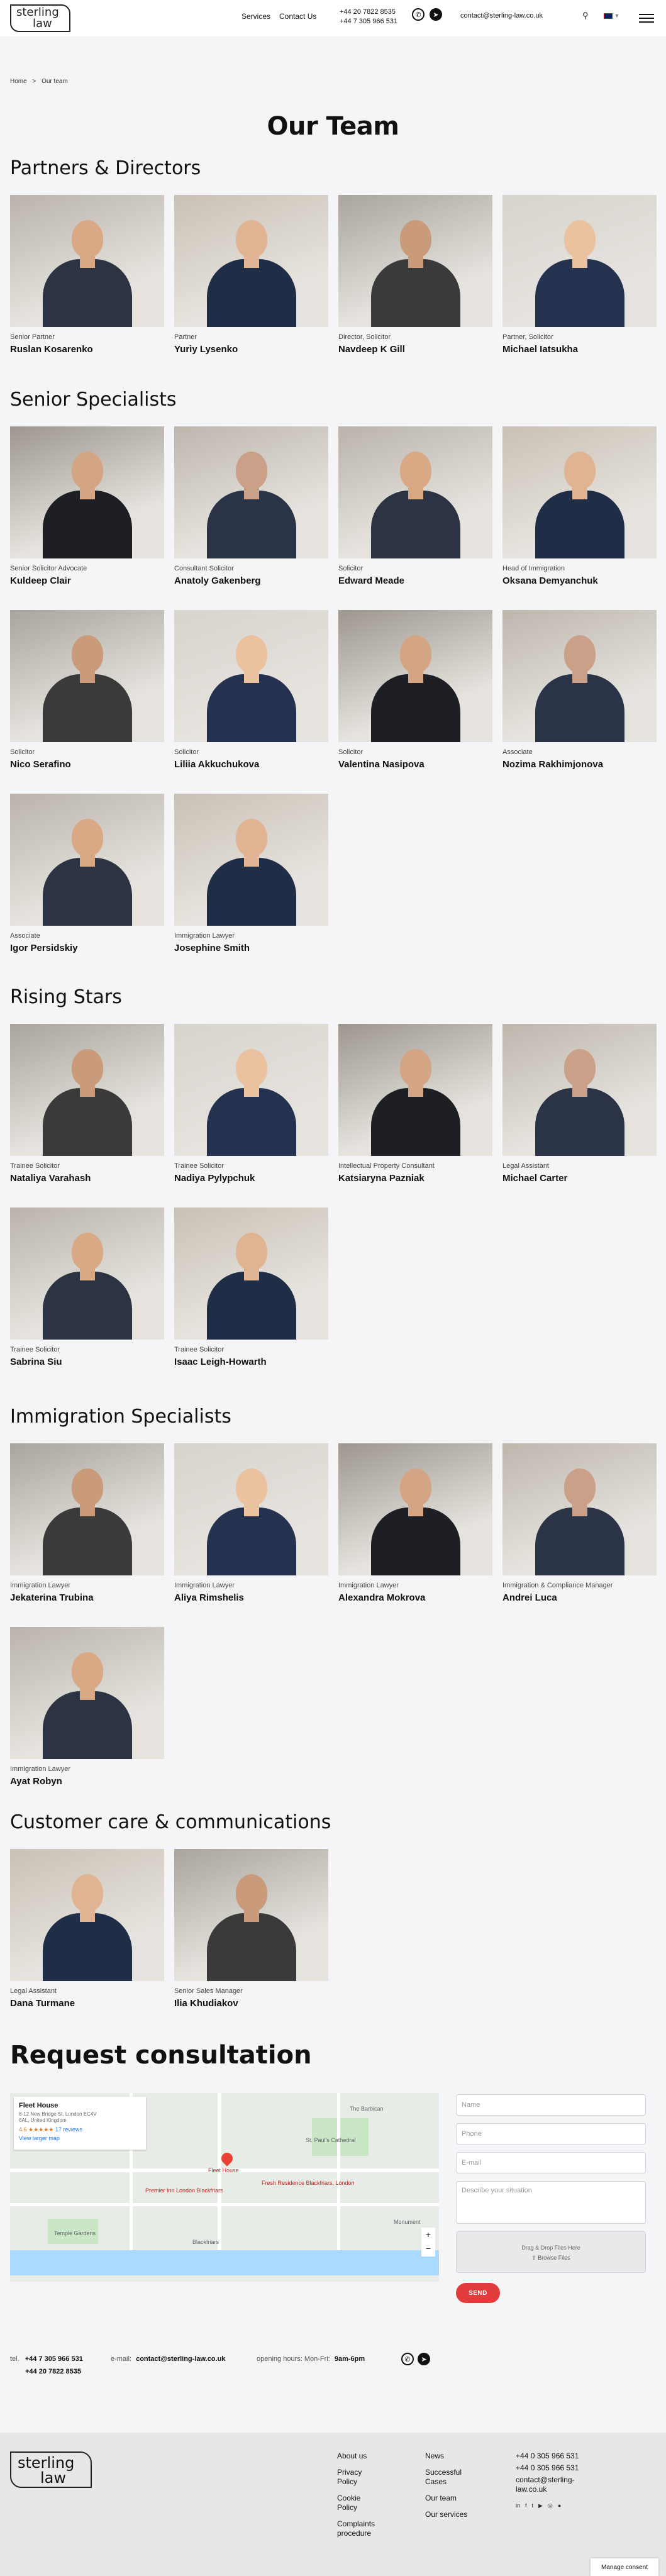  Describe the element at coordinates (51, 2469) in the screenshot. I see `footer-logo: sterling law` at that location.